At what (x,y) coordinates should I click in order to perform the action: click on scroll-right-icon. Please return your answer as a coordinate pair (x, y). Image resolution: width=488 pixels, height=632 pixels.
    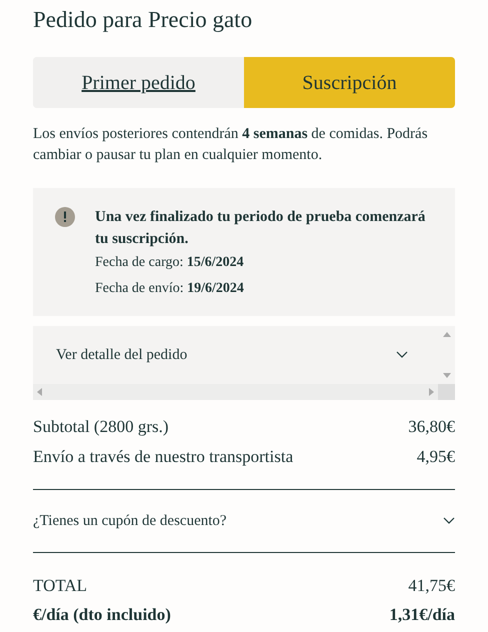
    Looking at the image, I should click on (431, 392).